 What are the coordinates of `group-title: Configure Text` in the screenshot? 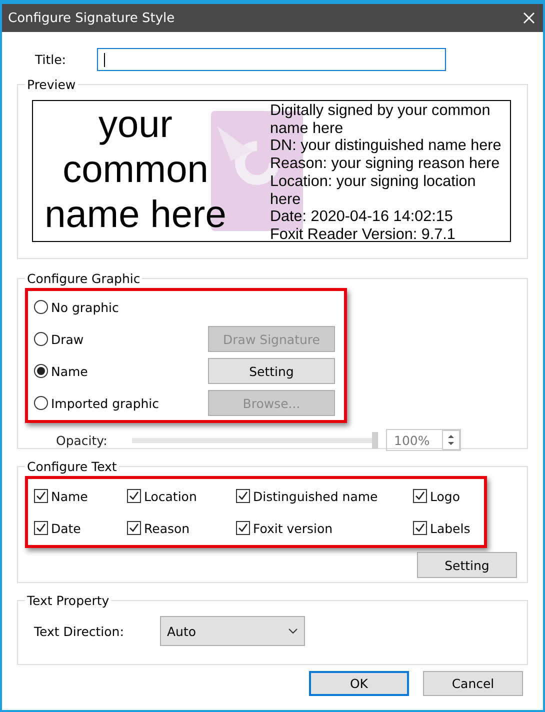 It's located at (72, 466).